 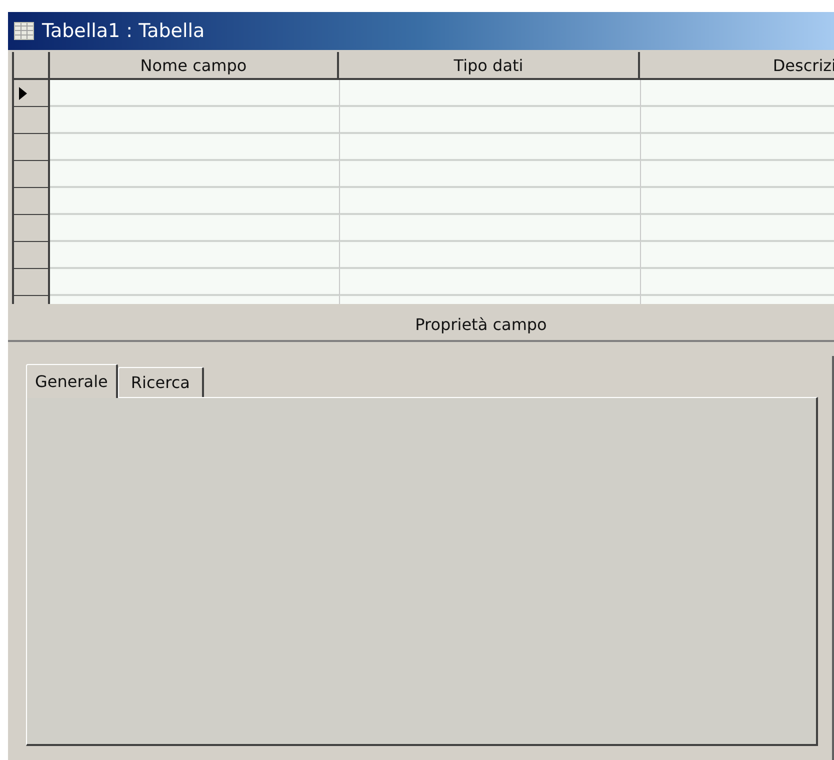 I want to click on tab: Ricerca, so click(x=161, y=382).